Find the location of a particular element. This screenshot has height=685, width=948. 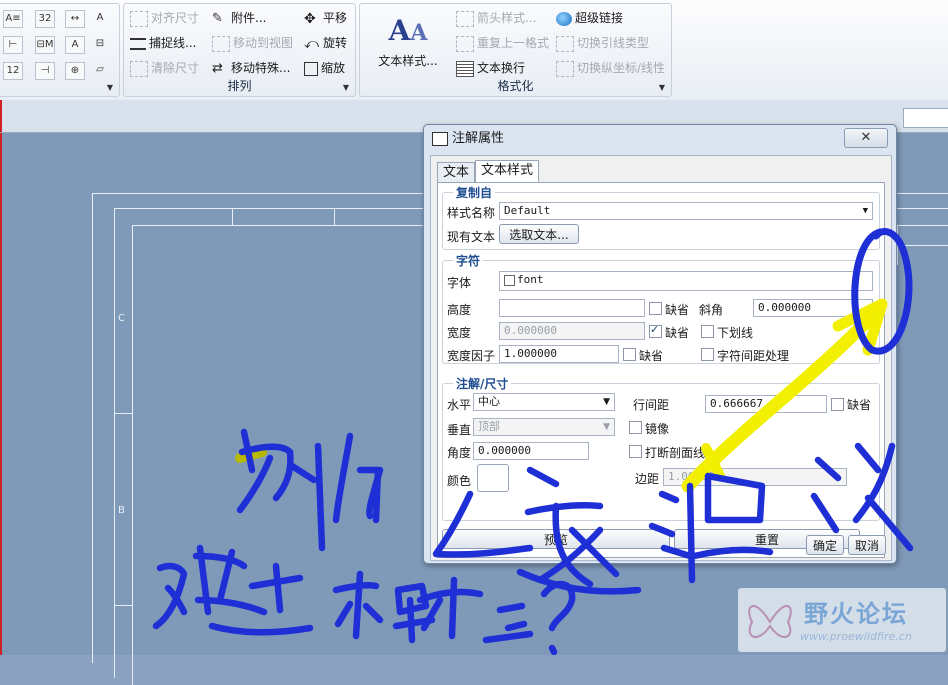

butterfly-logo-icon is located at coordinates (770, 621).